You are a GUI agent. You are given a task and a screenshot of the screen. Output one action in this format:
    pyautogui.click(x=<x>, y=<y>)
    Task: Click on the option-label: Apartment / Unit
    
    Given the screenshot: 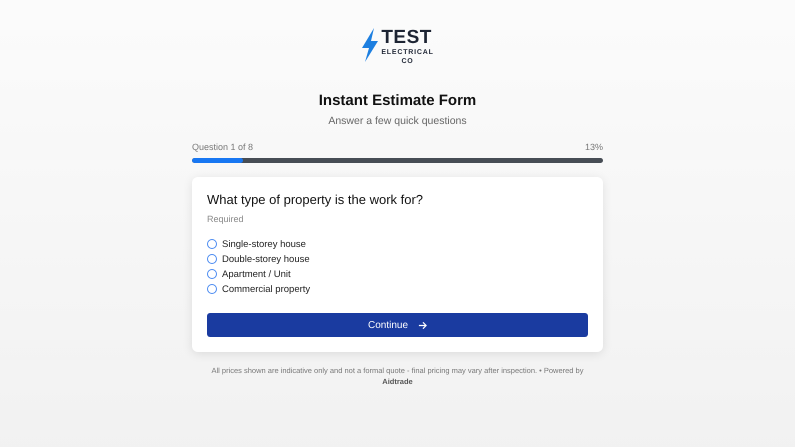 What is the action you would take?
    pyautogui.click(x=256, y=274)
    